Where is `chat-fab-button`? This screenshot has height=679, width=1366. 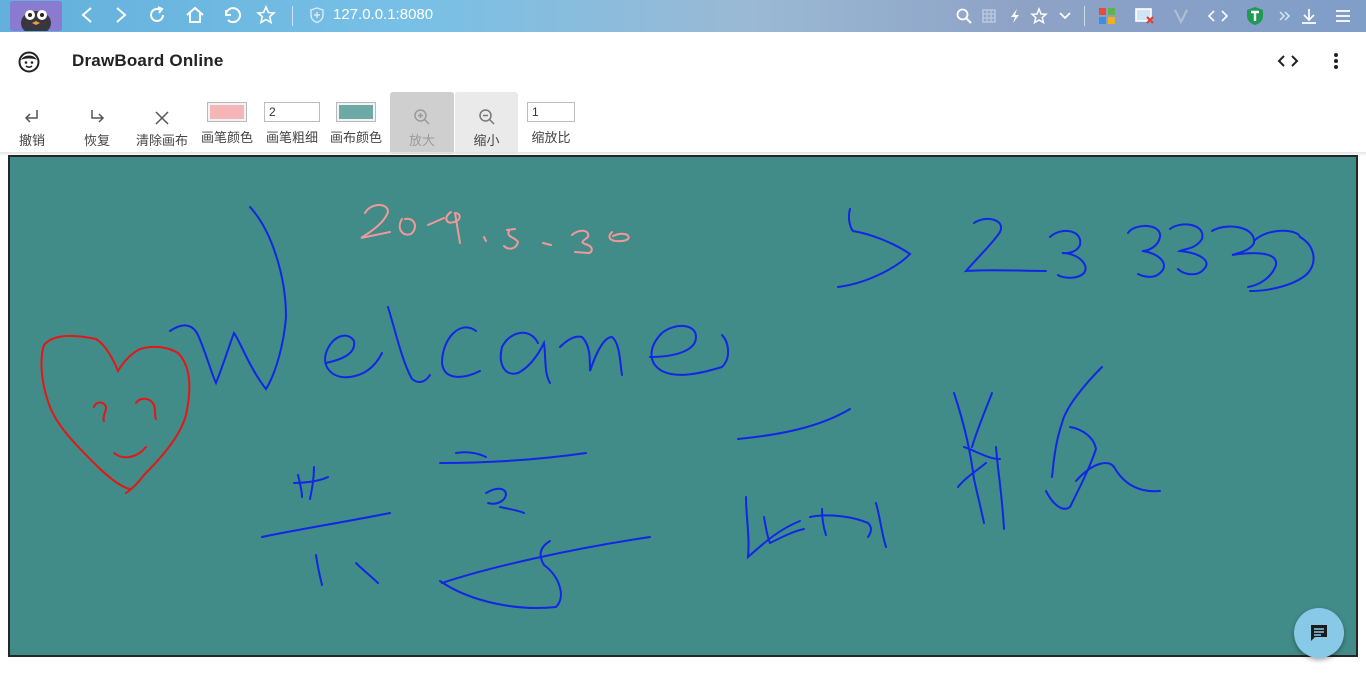 chat-fab-button is located at coordinates (1319, 633).